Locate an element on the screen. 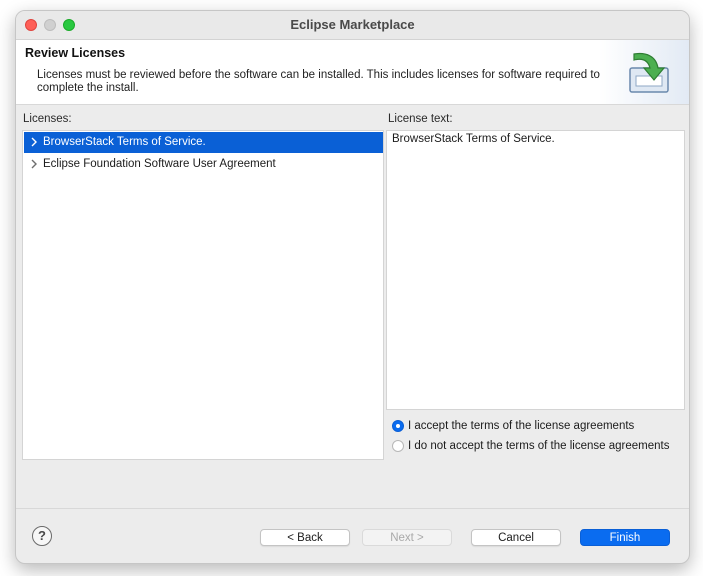 The width and height of the screenshot is (703, 576). license-text-label: License text: is located at coordinates (420, 119).